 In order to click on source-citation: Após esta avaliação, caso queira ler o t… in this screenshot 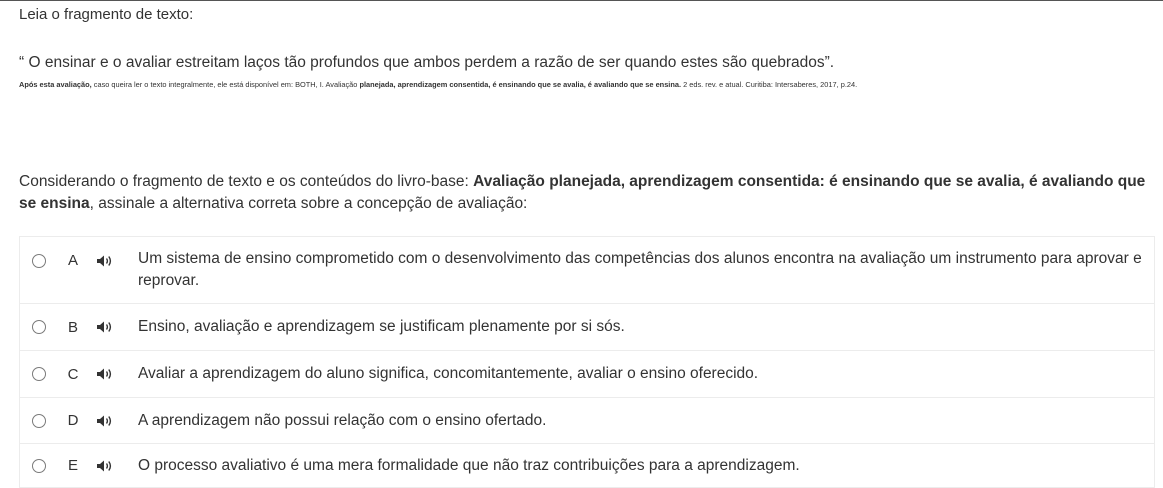, I will do `click(438, 84)`.